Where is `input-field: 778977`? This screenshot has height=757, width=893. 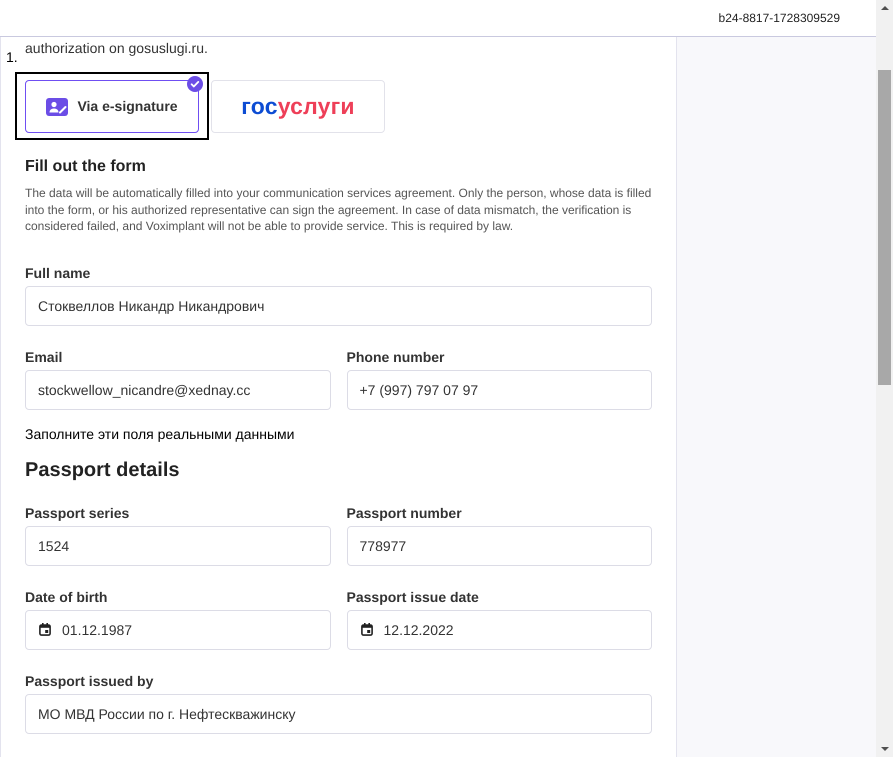 input-field: 778977 is located at coordinates (499, 546).